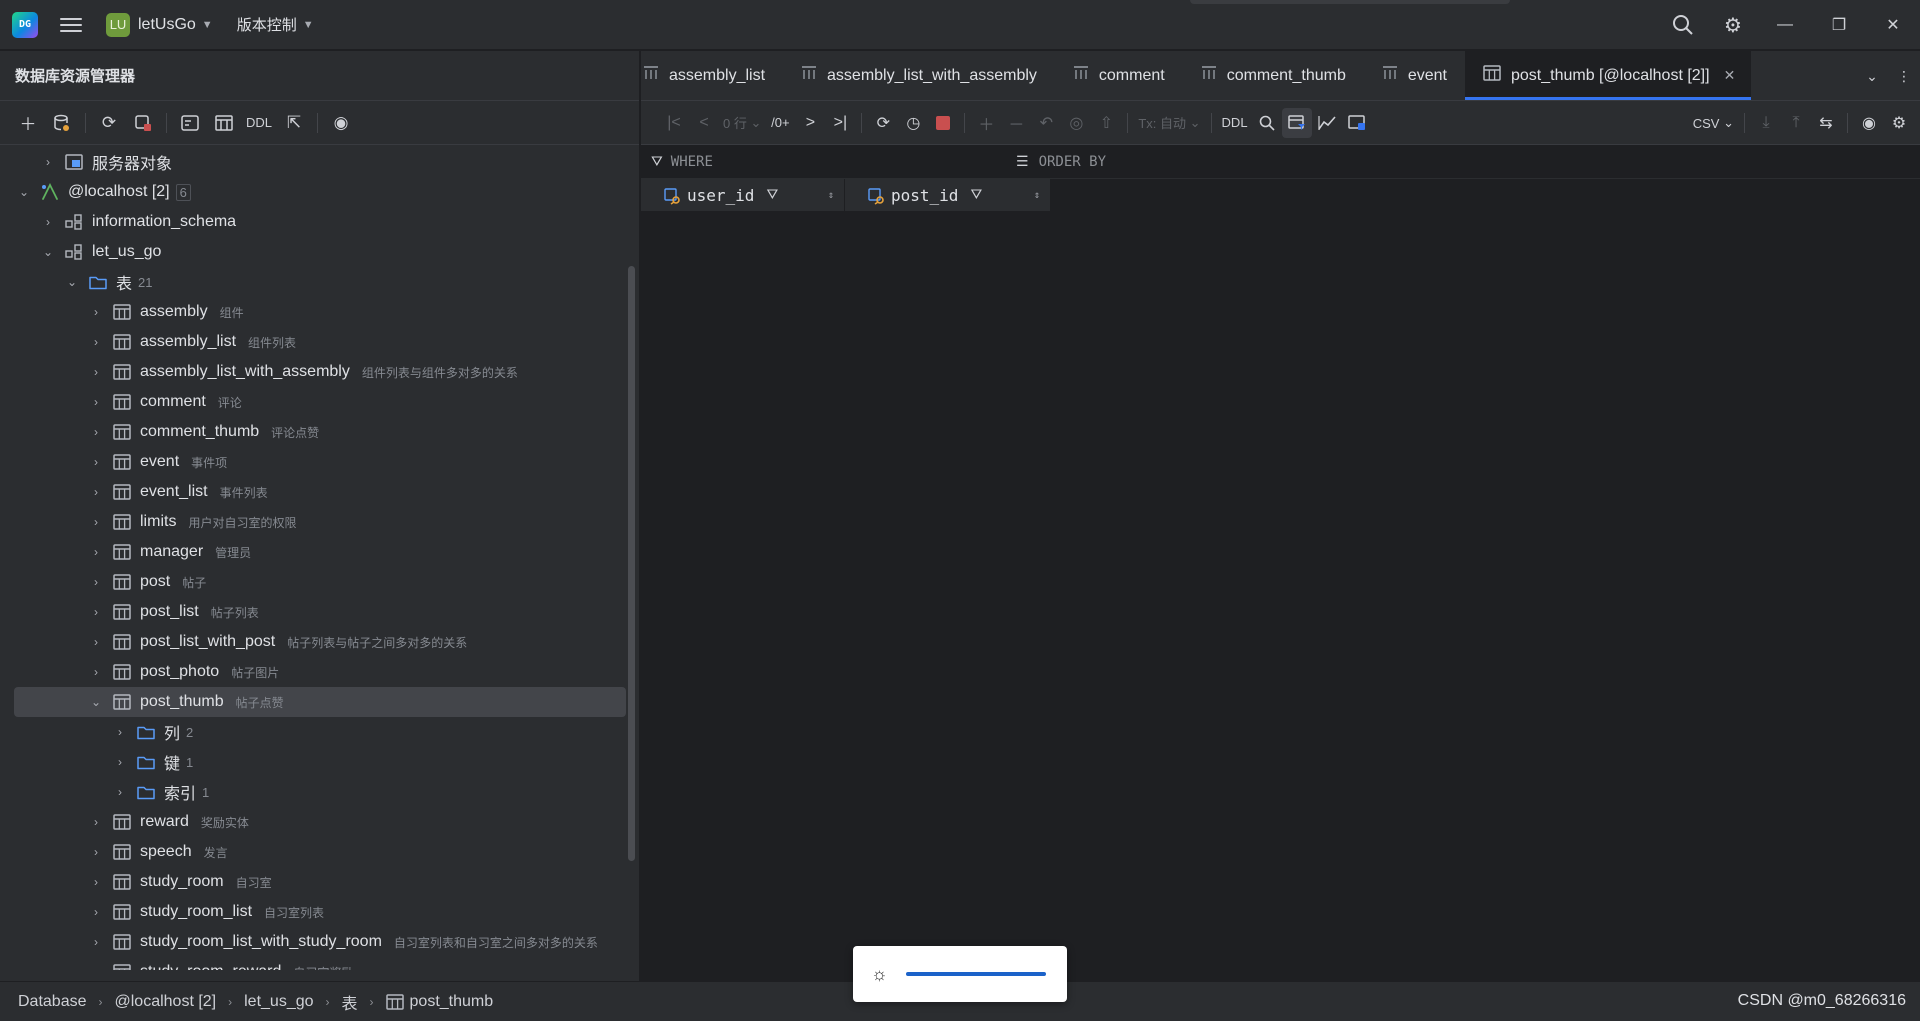 The image size is (1920, 1021). Describe the element at coordinates (712, 75) in the screenshot. I see `editor-tab: assembly_list` at that location.